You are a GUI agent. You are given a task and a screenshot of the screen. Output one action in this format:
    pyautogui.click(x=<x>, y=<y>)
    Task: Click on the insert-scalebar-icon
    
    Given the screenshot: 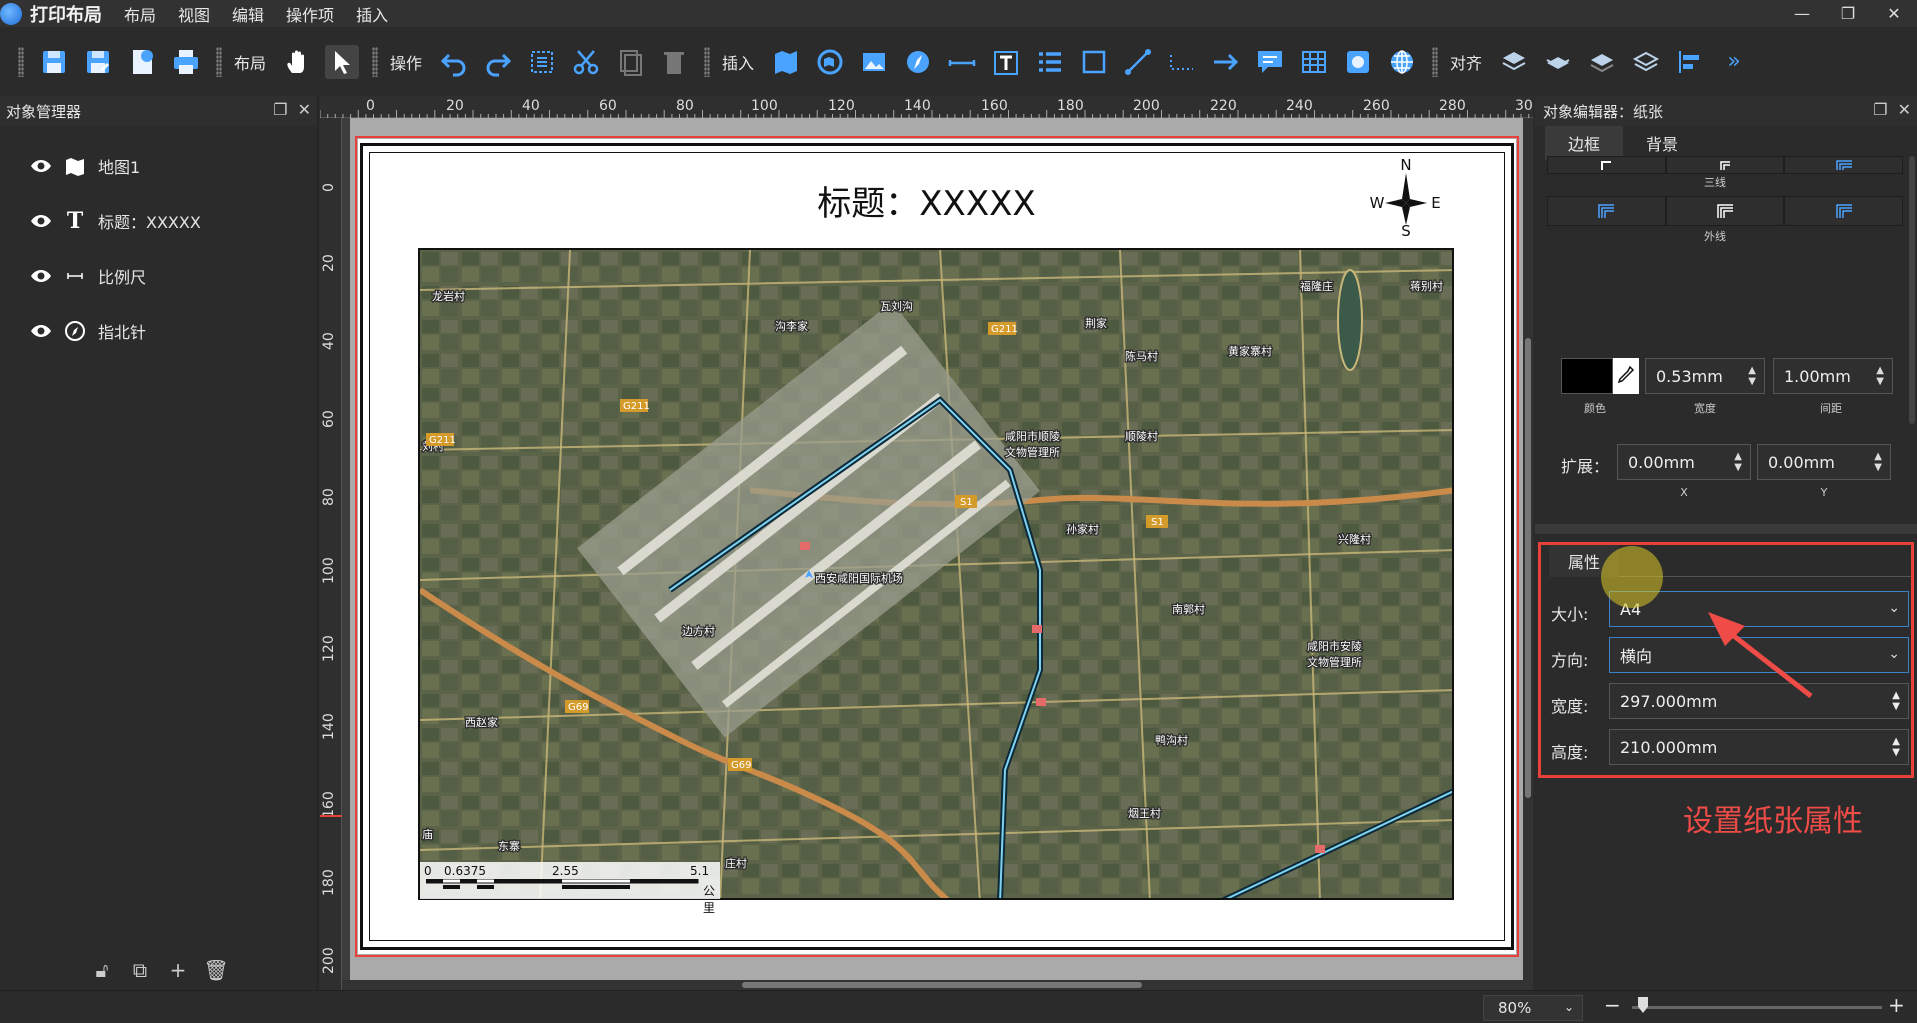 What is the action you would take?
    pyautogui.click(x=962, y=62)
    